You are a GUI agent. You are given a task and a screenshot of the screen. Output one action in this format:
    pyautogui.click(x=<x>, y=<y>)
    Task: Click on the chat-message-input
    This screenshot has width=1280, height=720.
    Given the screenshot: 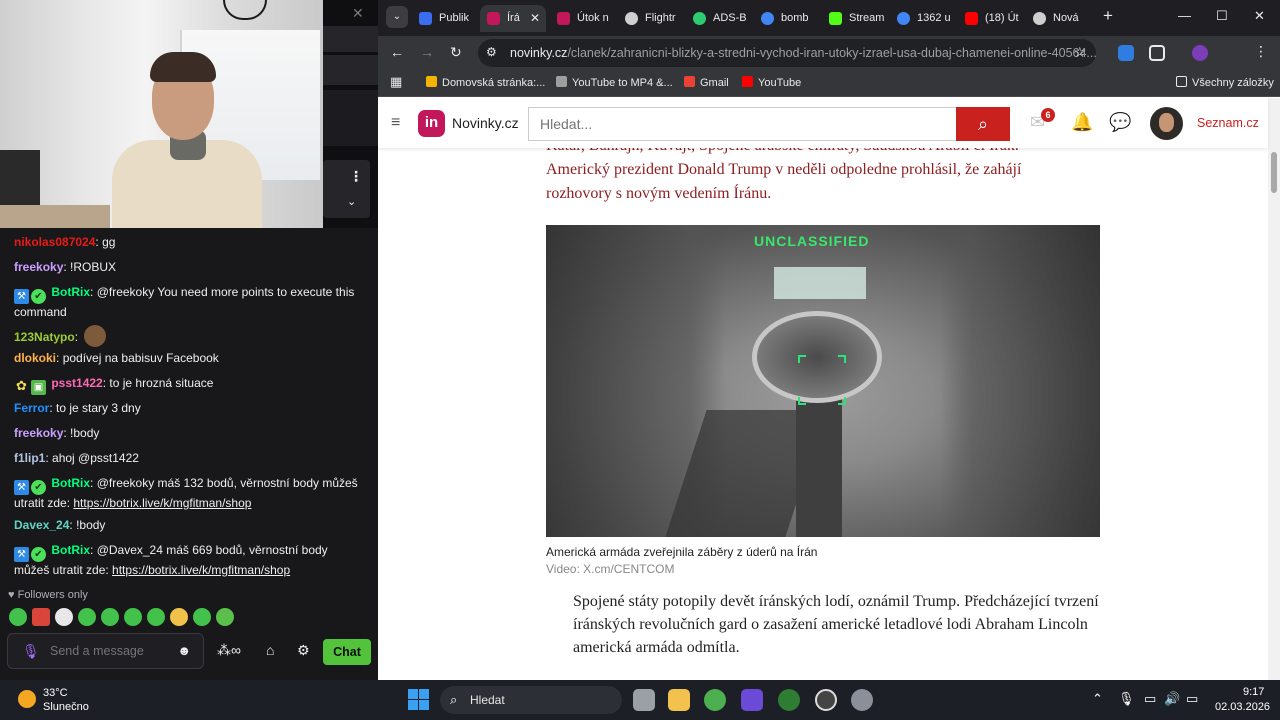 What is the action you would take?
    pyautogui.click(x=110, y=651)
    